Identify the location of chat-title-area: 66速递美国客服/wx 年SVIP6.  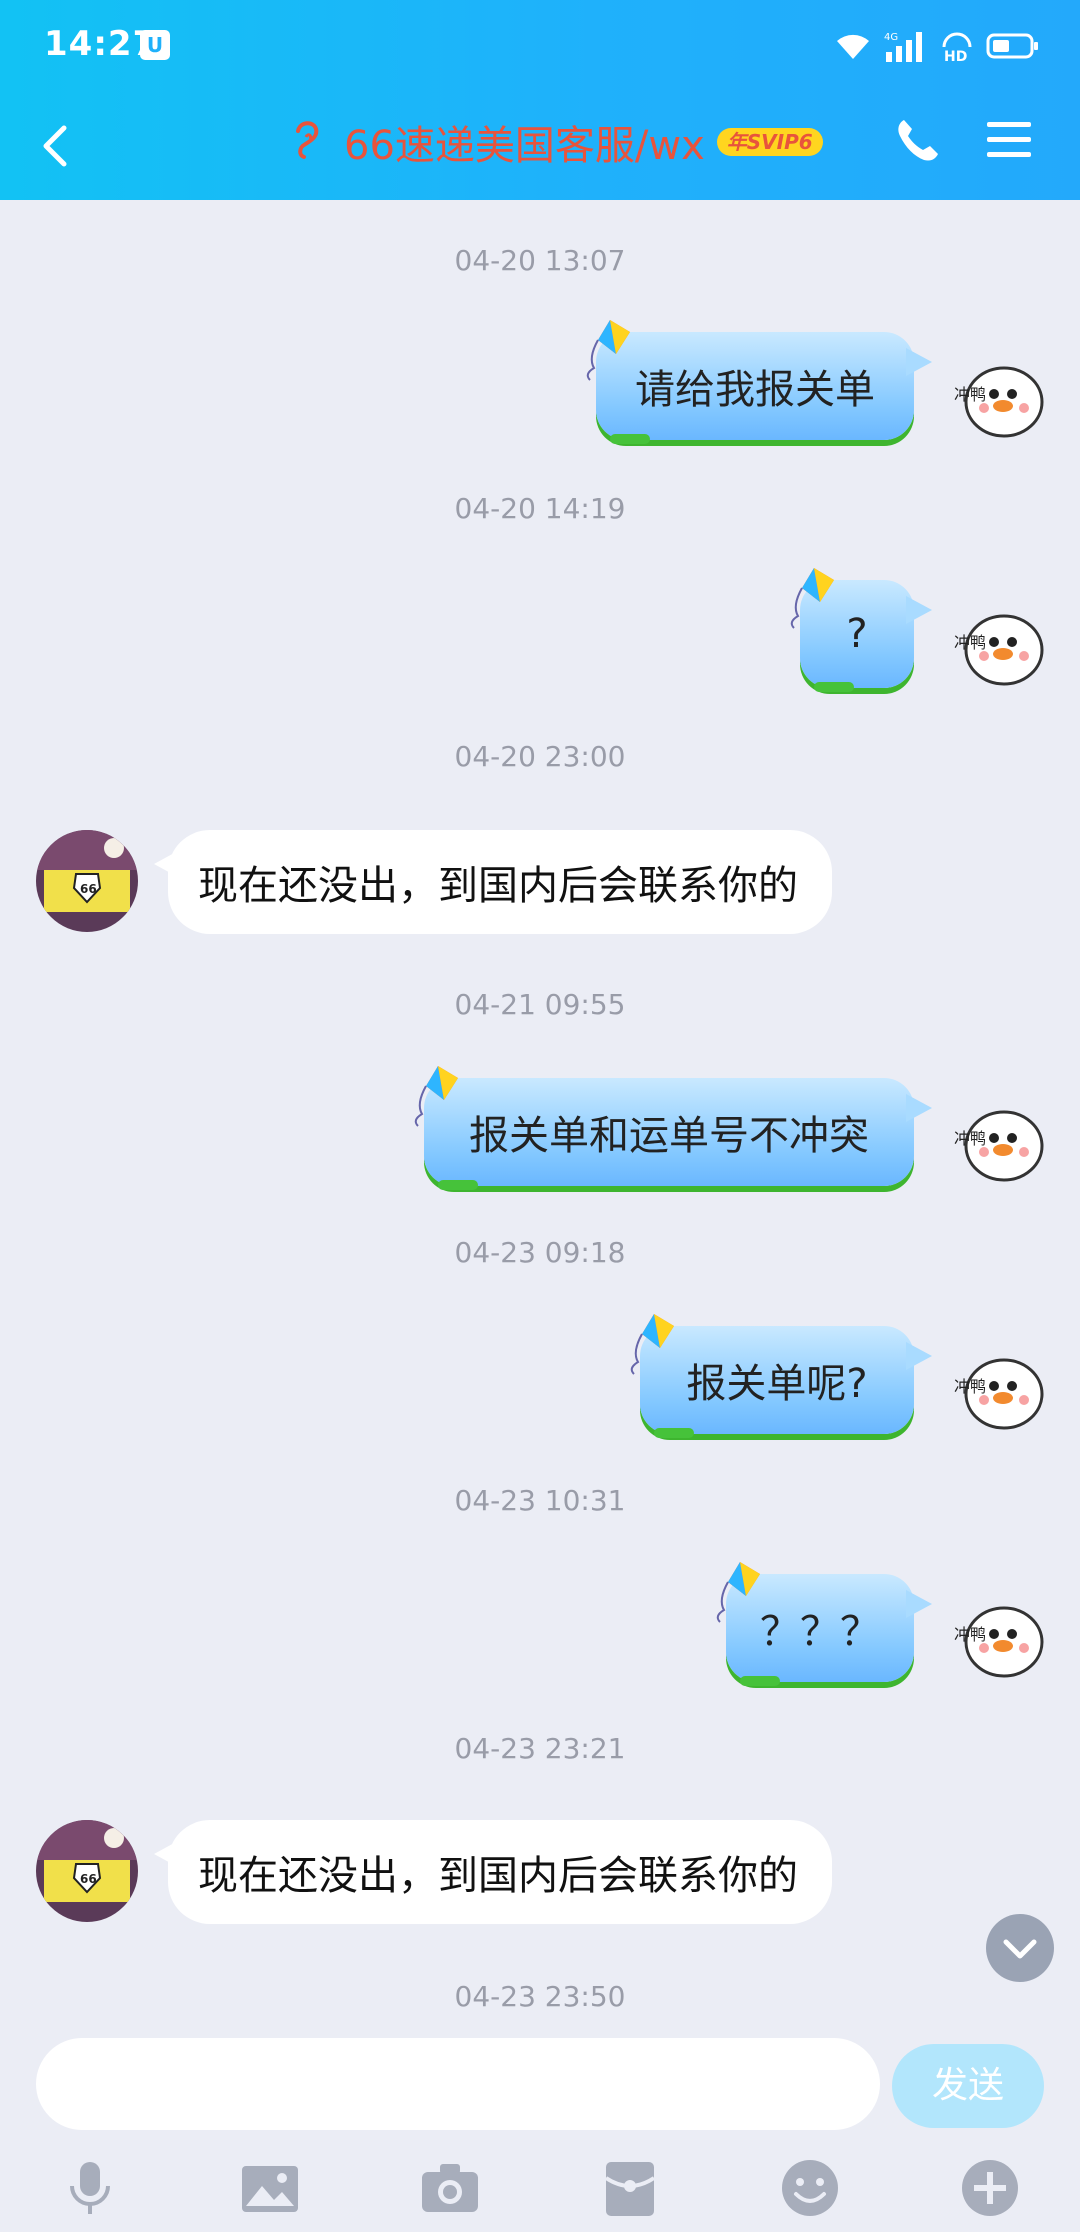
(556, 142).